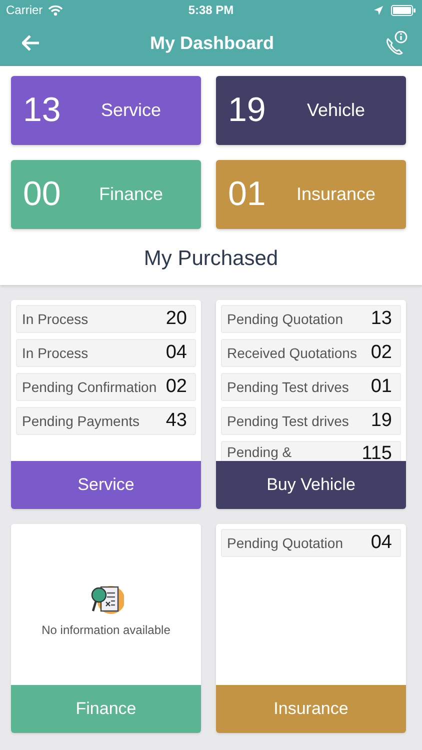 This screenshot has height=750, width=422. I want to click on status-label: Received Quotations, so click(292, 353).